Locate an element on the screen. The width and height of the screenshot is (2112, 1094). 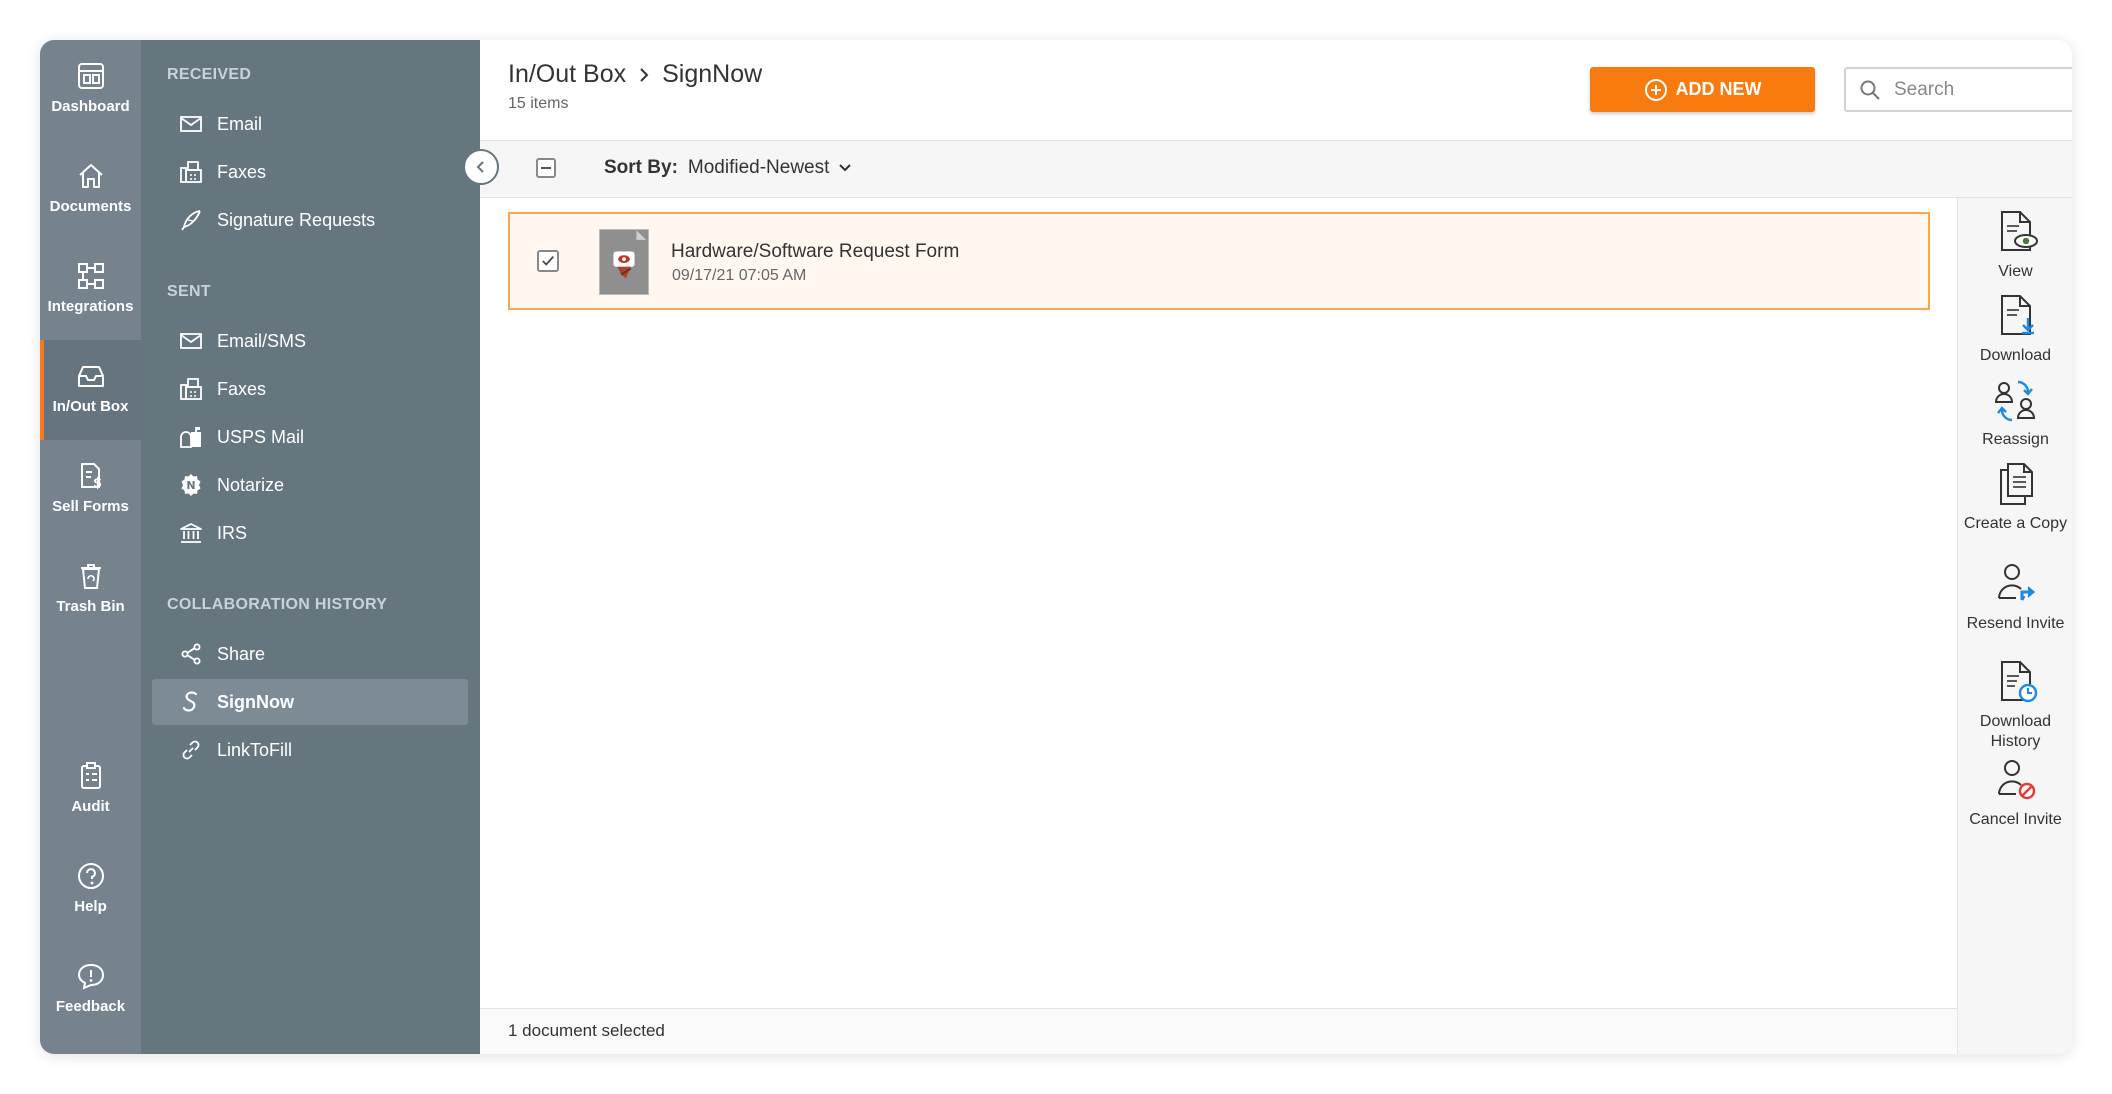
document-history-icon is located at coordinates (2018, 682).